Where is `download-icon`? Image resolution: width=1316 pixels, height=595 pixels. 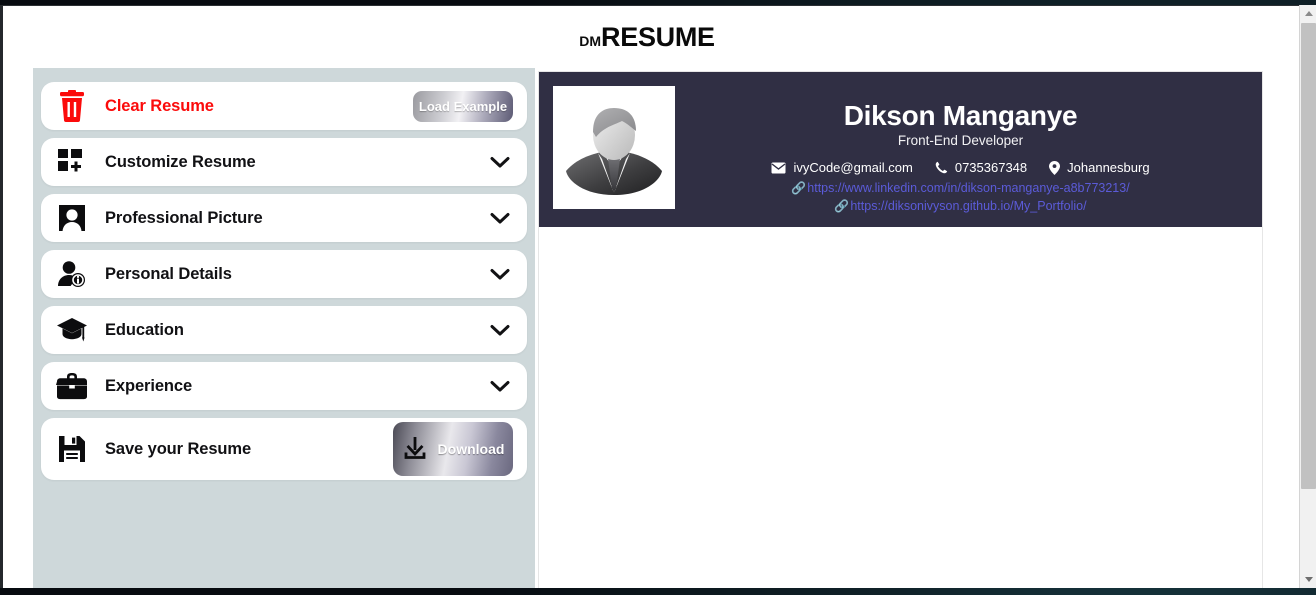 download-icon is located at coordinates (415, 449).